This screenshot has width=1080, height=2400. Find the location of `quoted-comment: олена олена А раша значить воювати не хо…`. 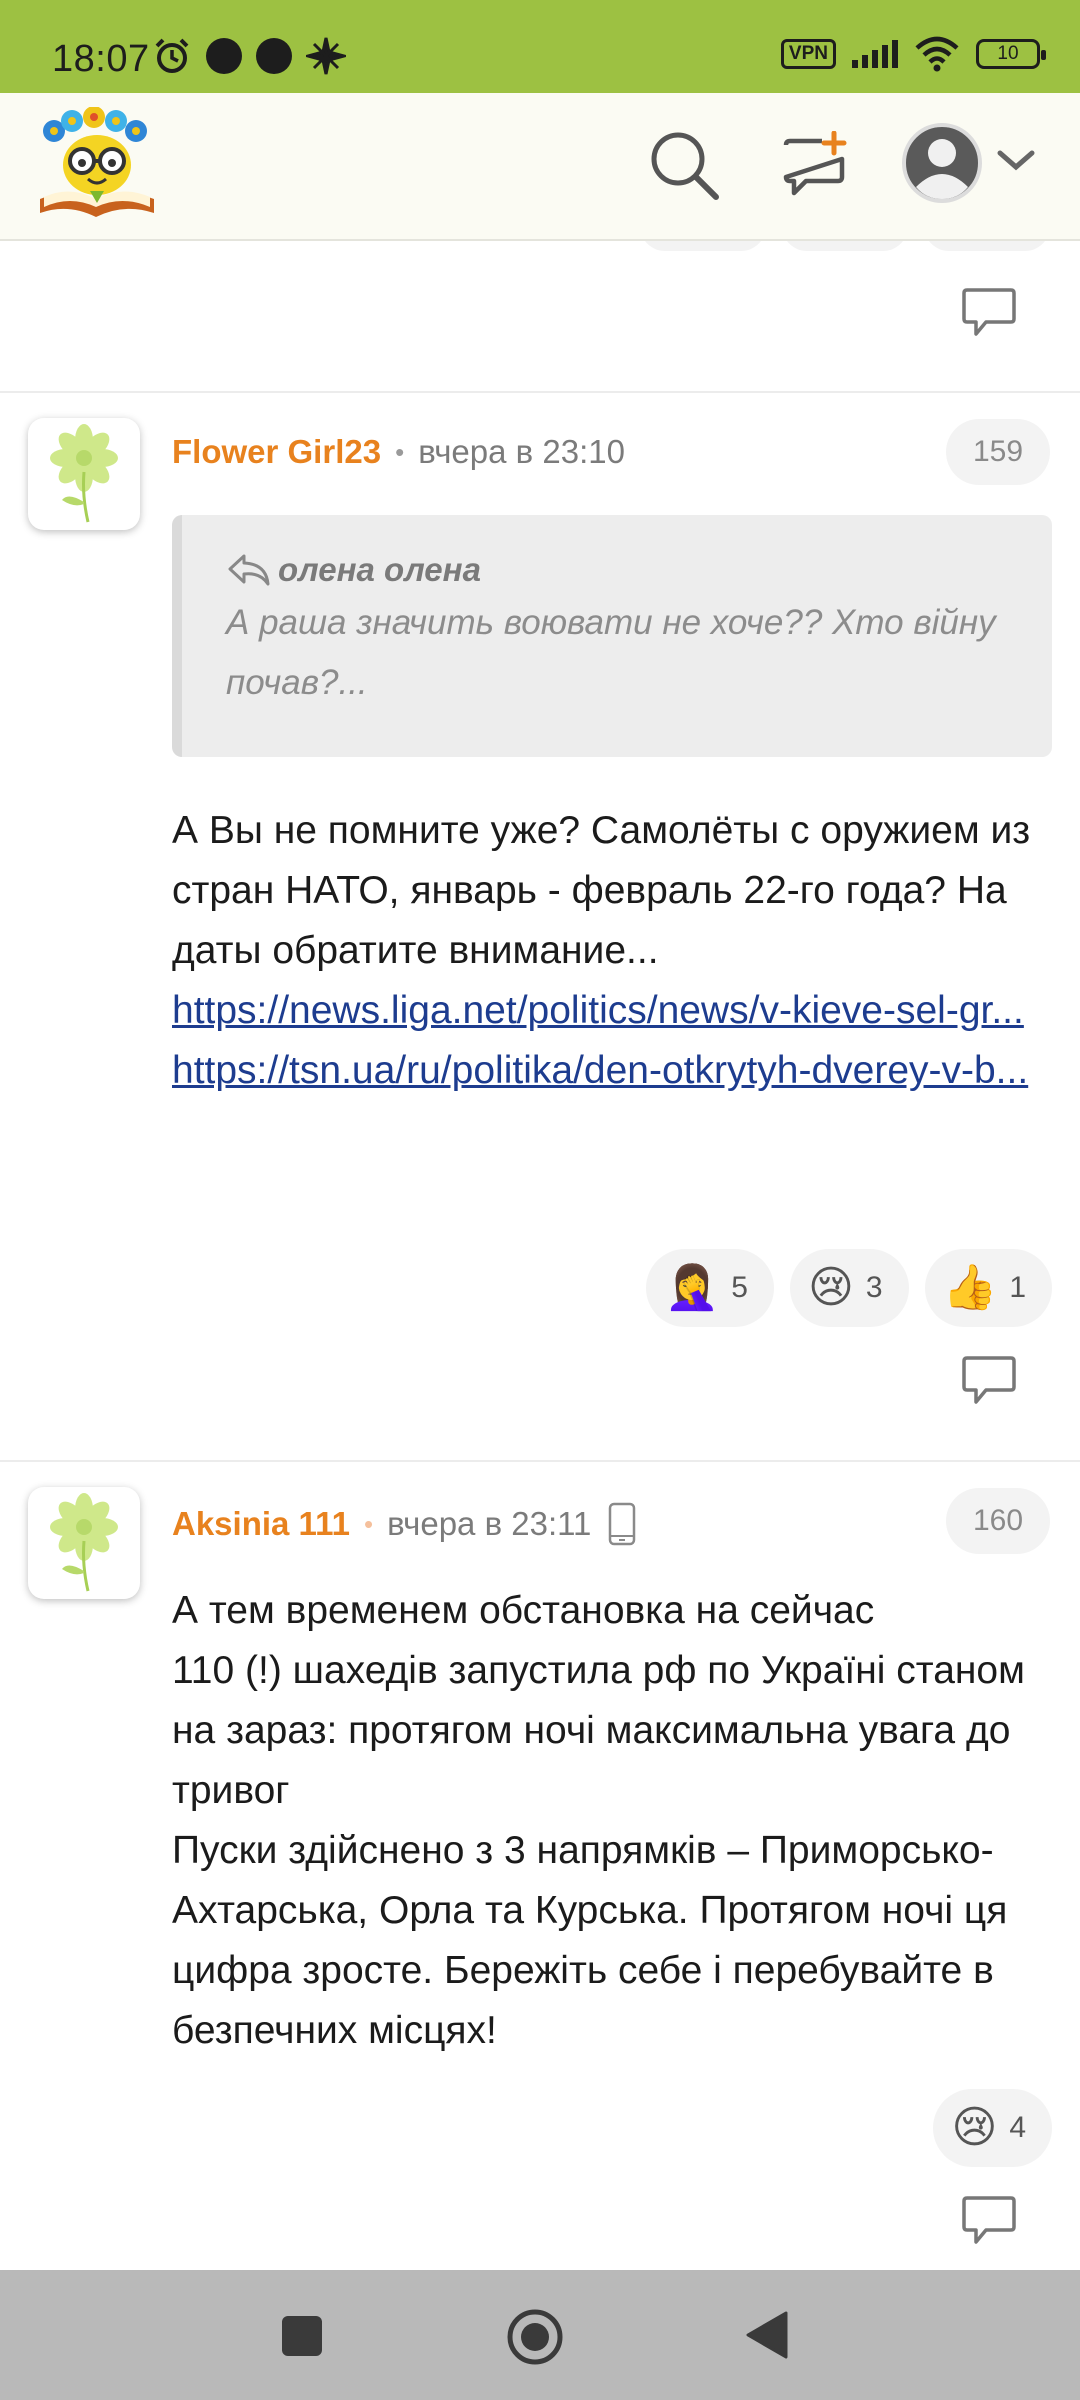

quoted-comment: олена олена А раша значить воювати не хо… is located at coordinates (612, 636).